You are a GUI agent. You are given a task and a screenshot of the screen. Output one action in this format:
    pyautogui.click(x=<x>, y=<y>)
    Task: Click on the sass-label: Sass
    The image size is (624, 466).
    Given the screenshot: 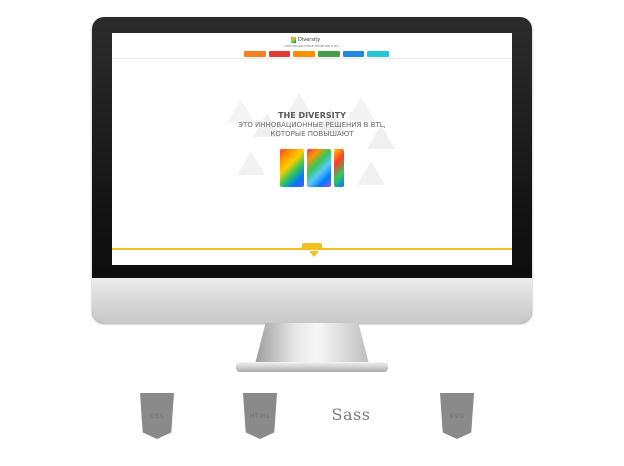 What is the action you would take?
    pyautogui.click(x=351, y=414)
    